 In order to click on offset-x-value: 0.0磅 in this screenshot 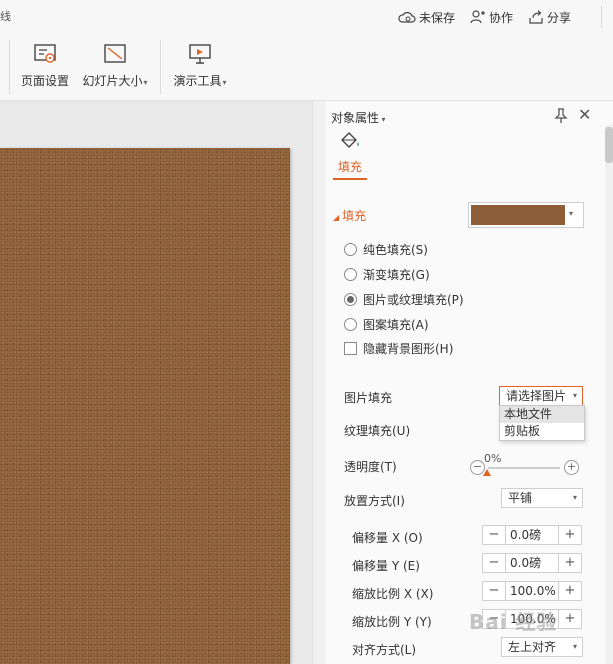, I will do `click(532, 535)`.